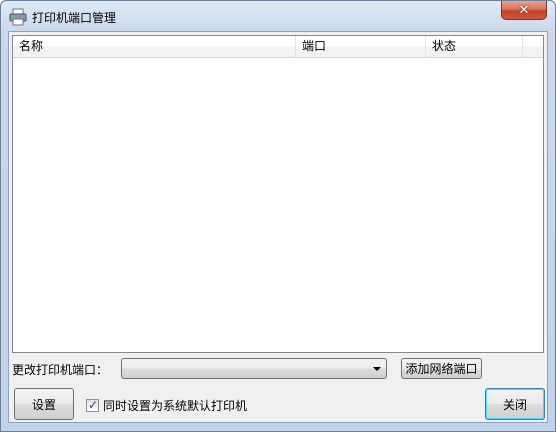 This screenshot has width=556, height=432. What do you see at coordinates (175, 405) in the screenshot?
I see `default-printer-label: 同时设置为系统默认打印机` at bounding box center [175, 405].